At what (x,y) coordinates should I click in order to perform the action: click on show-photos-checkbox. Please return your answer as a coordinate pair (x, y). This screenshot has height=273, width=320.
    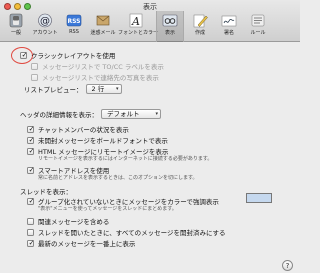
    Looking at the image, I should click on (34, 77).